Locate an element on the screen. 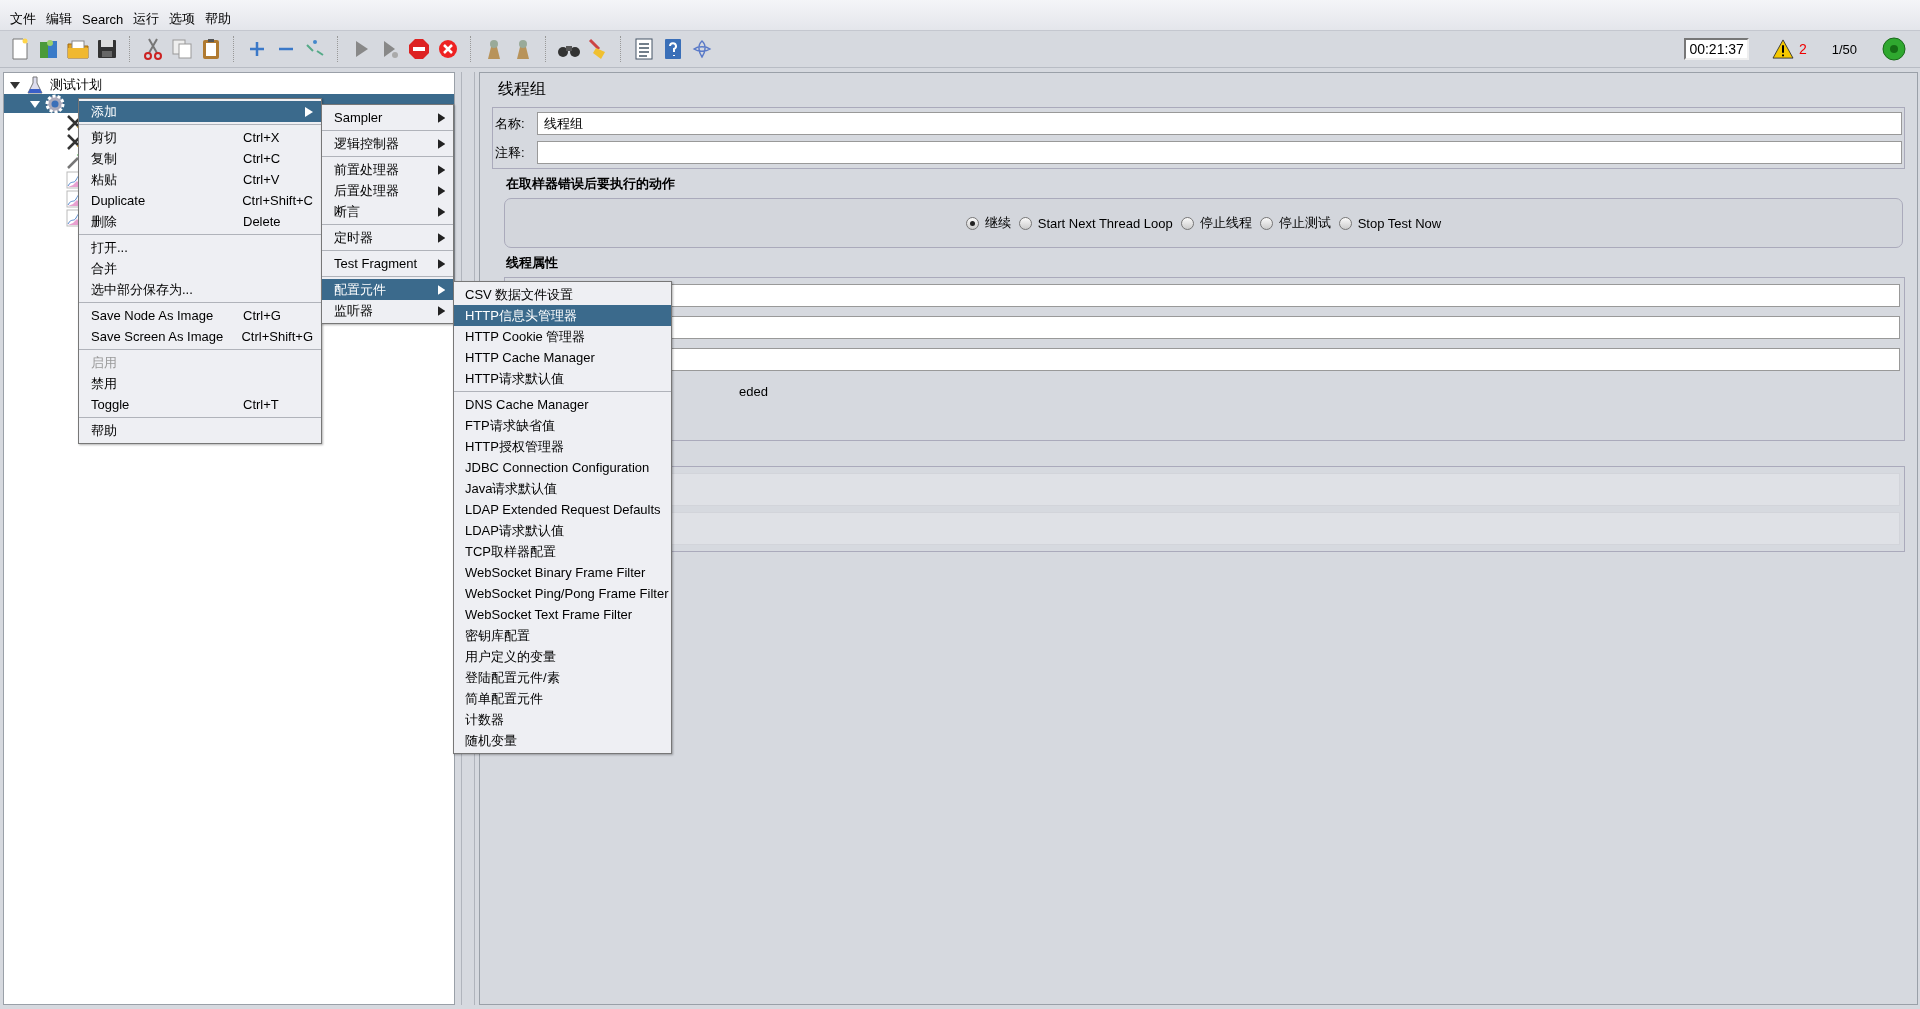 The width and height of the screenshot is (1920, 1009). menu-item: FTP请求缺省值 is located at coordinates (562, 425).